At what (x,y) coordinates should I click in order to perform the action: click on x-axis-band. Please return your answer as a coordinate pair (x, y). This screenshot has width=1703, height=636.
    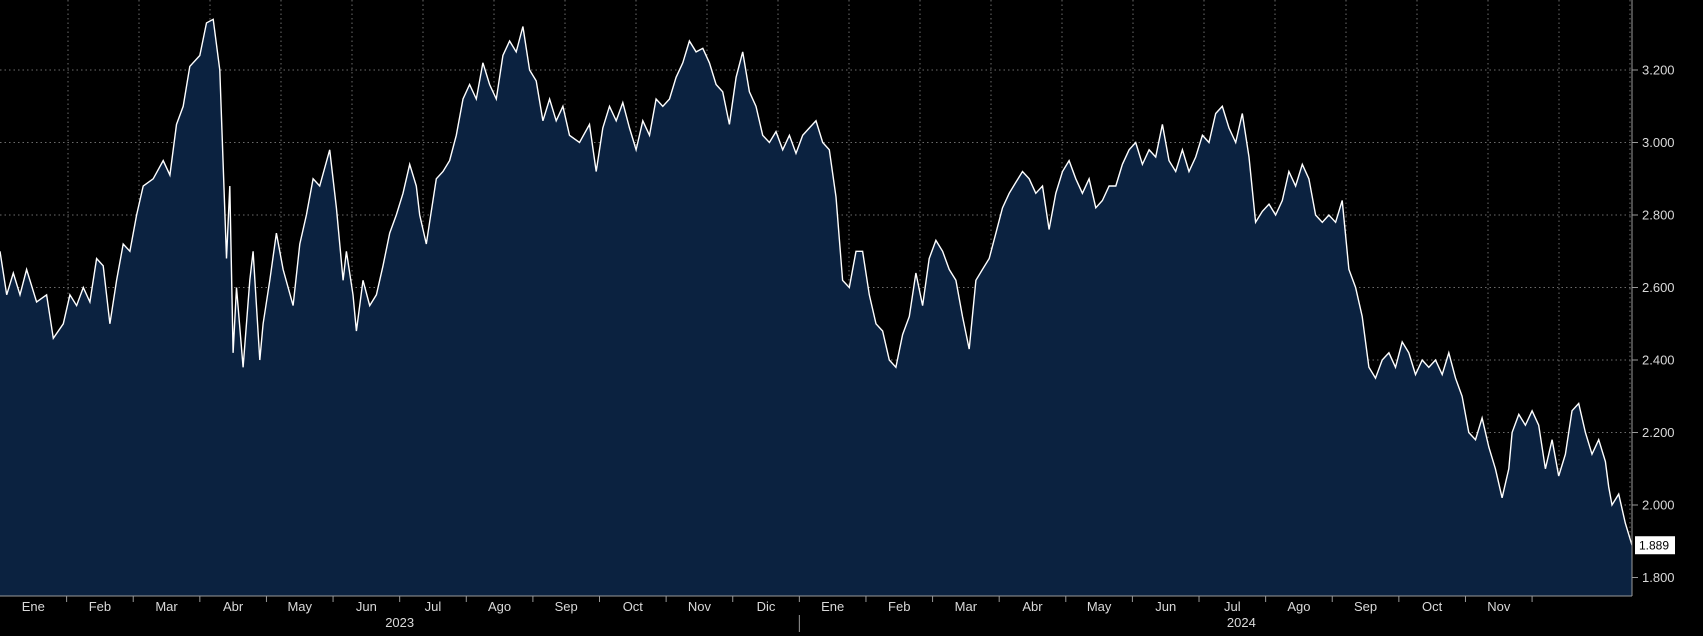
    Looking at the image, I should click on (851, 616).